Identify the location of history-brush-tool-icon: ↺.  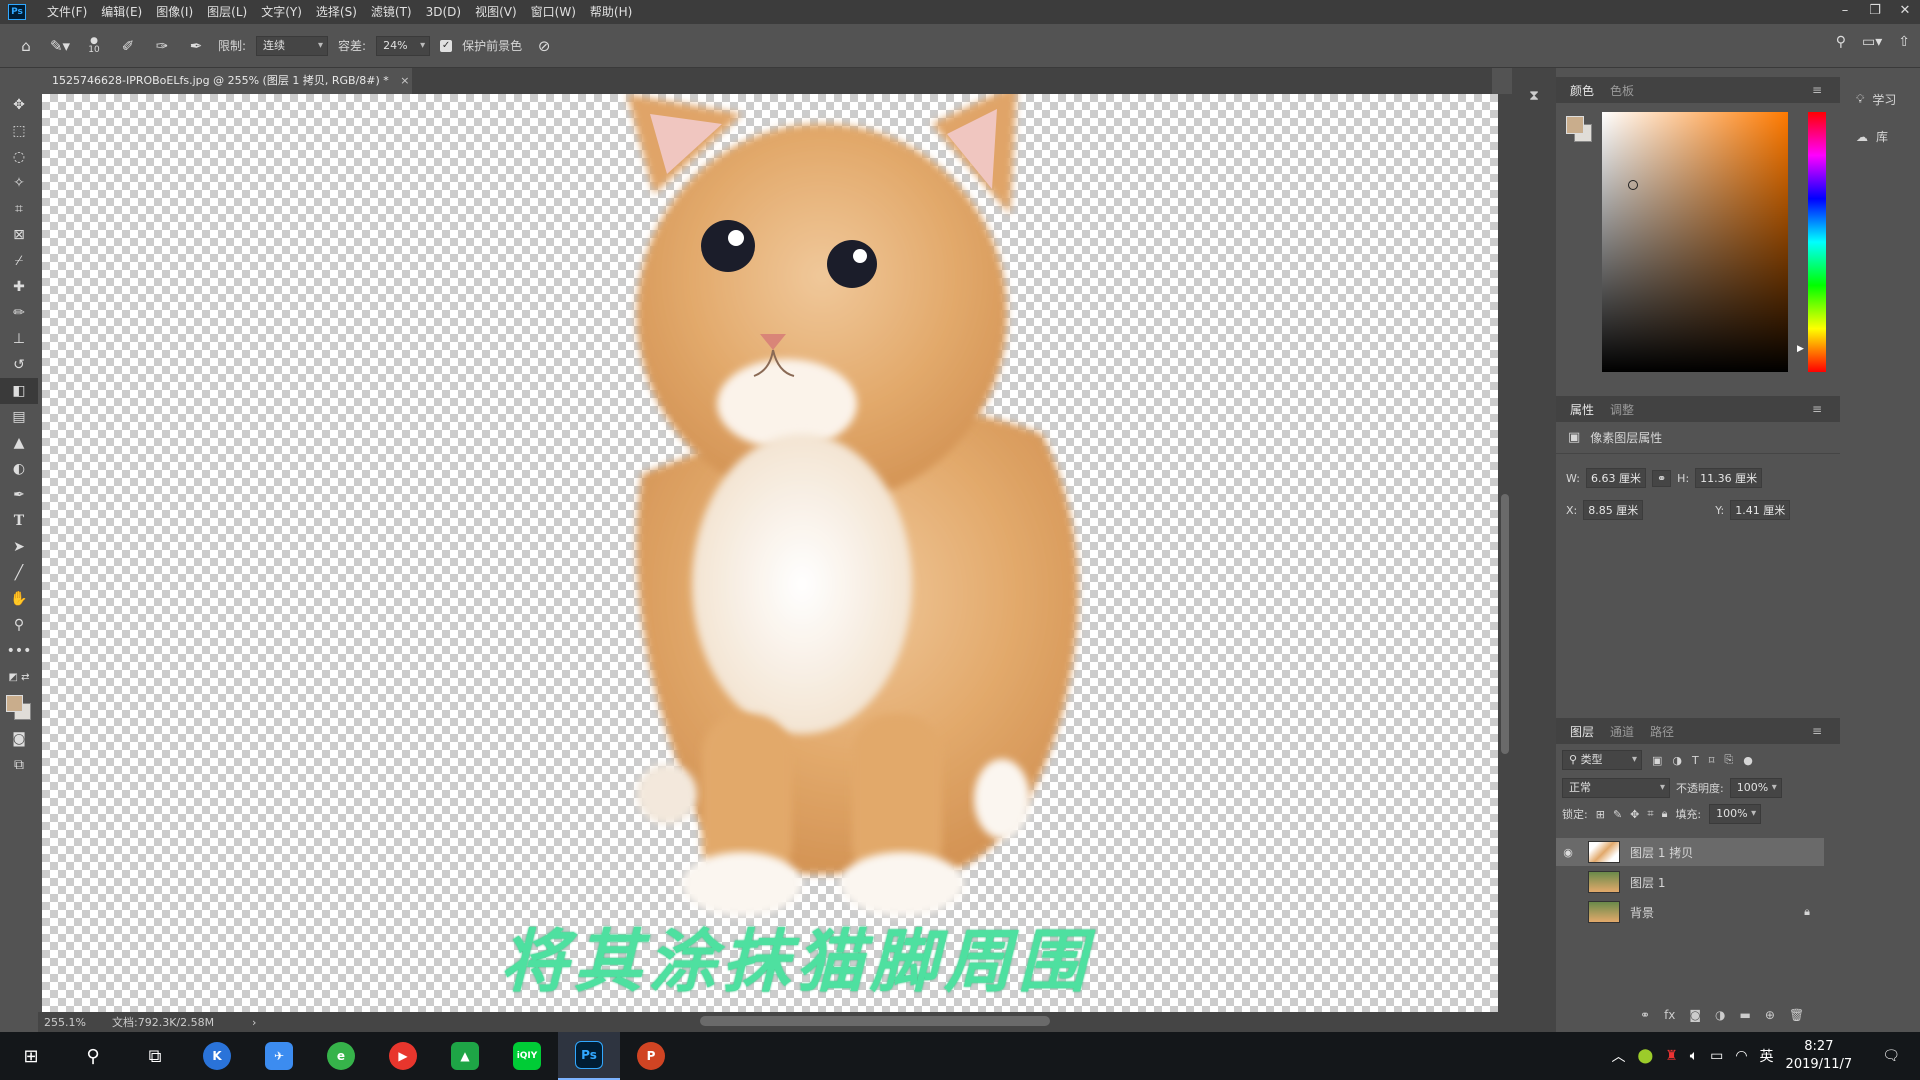
(19, 365).